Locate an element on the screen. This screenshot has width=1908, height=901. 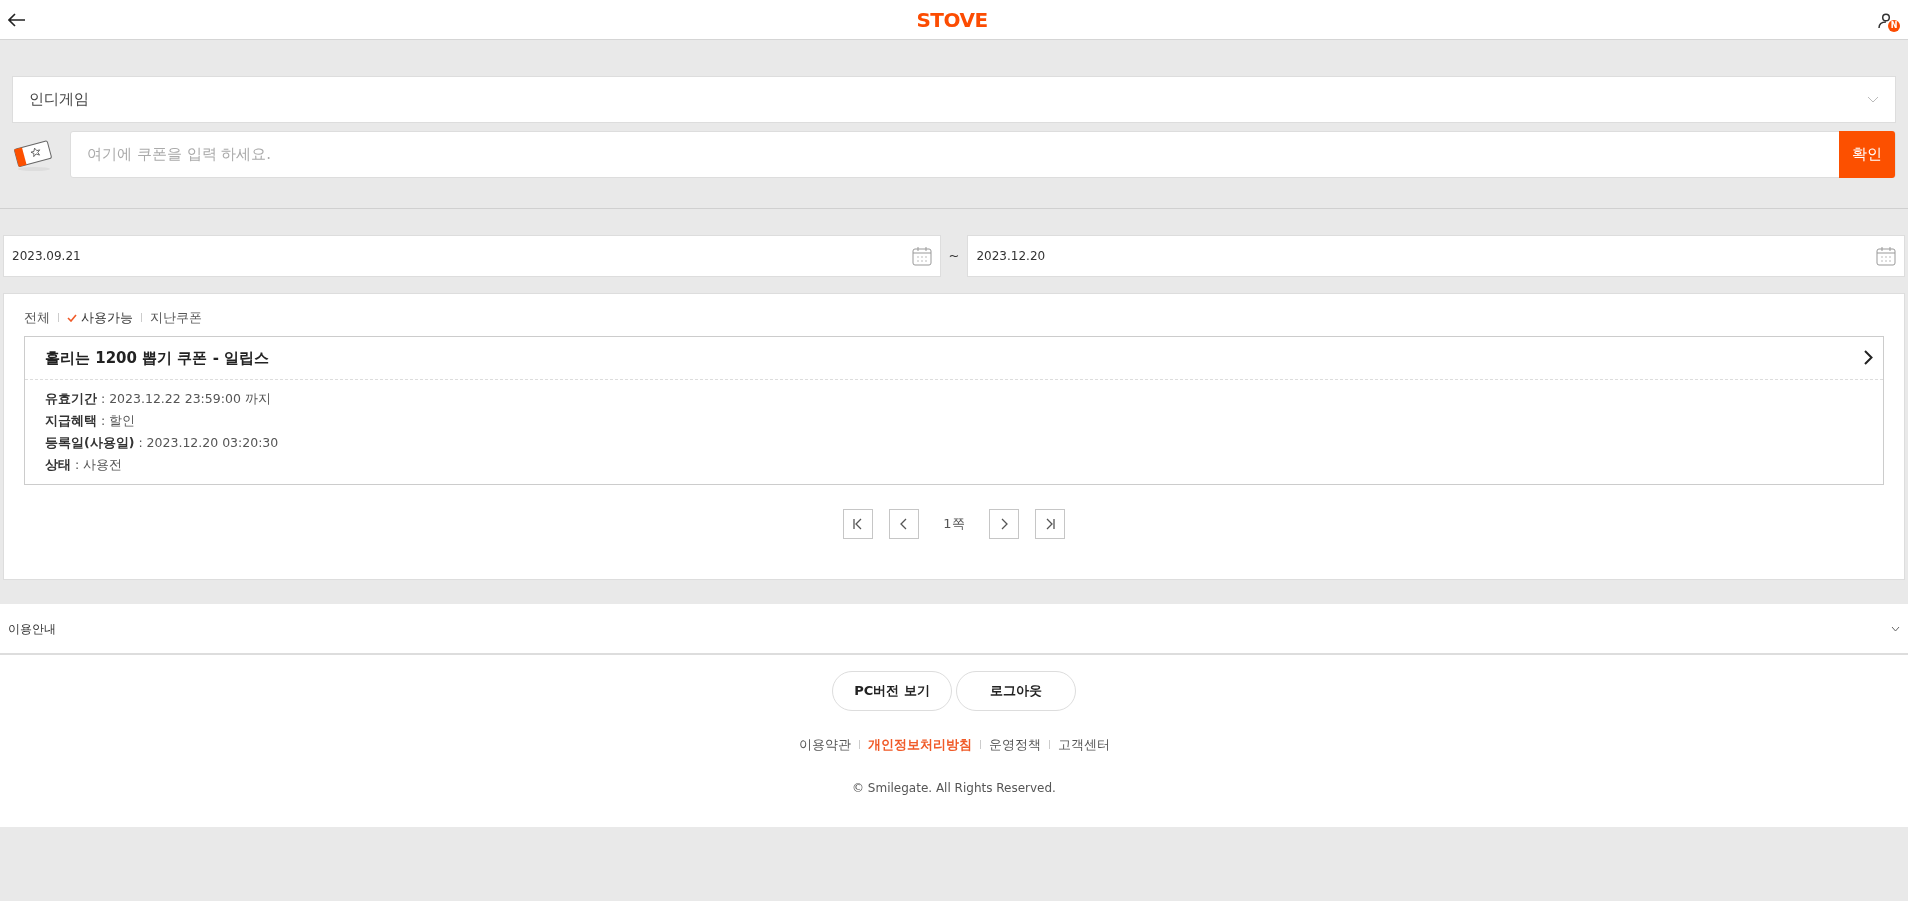
chevron-icon is located at coordinates (1895, 628).